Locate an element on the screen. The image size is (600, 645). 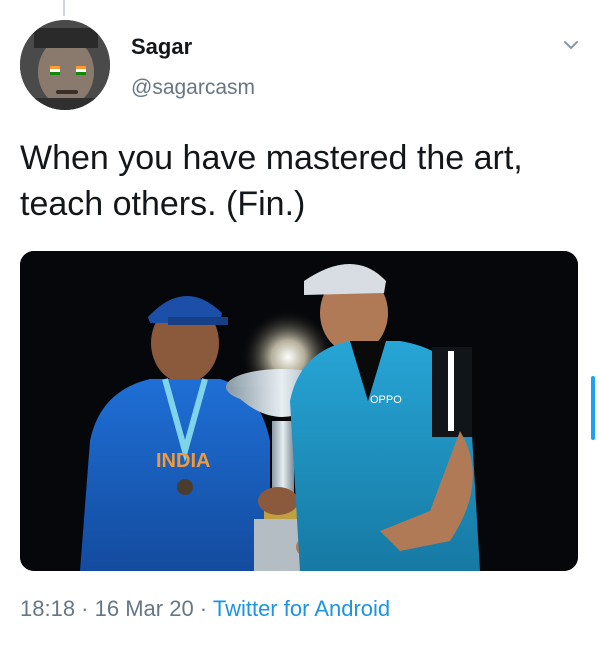
tweet-text-line-2: teach others. (Fin.) is located at coordinates (163, 204).